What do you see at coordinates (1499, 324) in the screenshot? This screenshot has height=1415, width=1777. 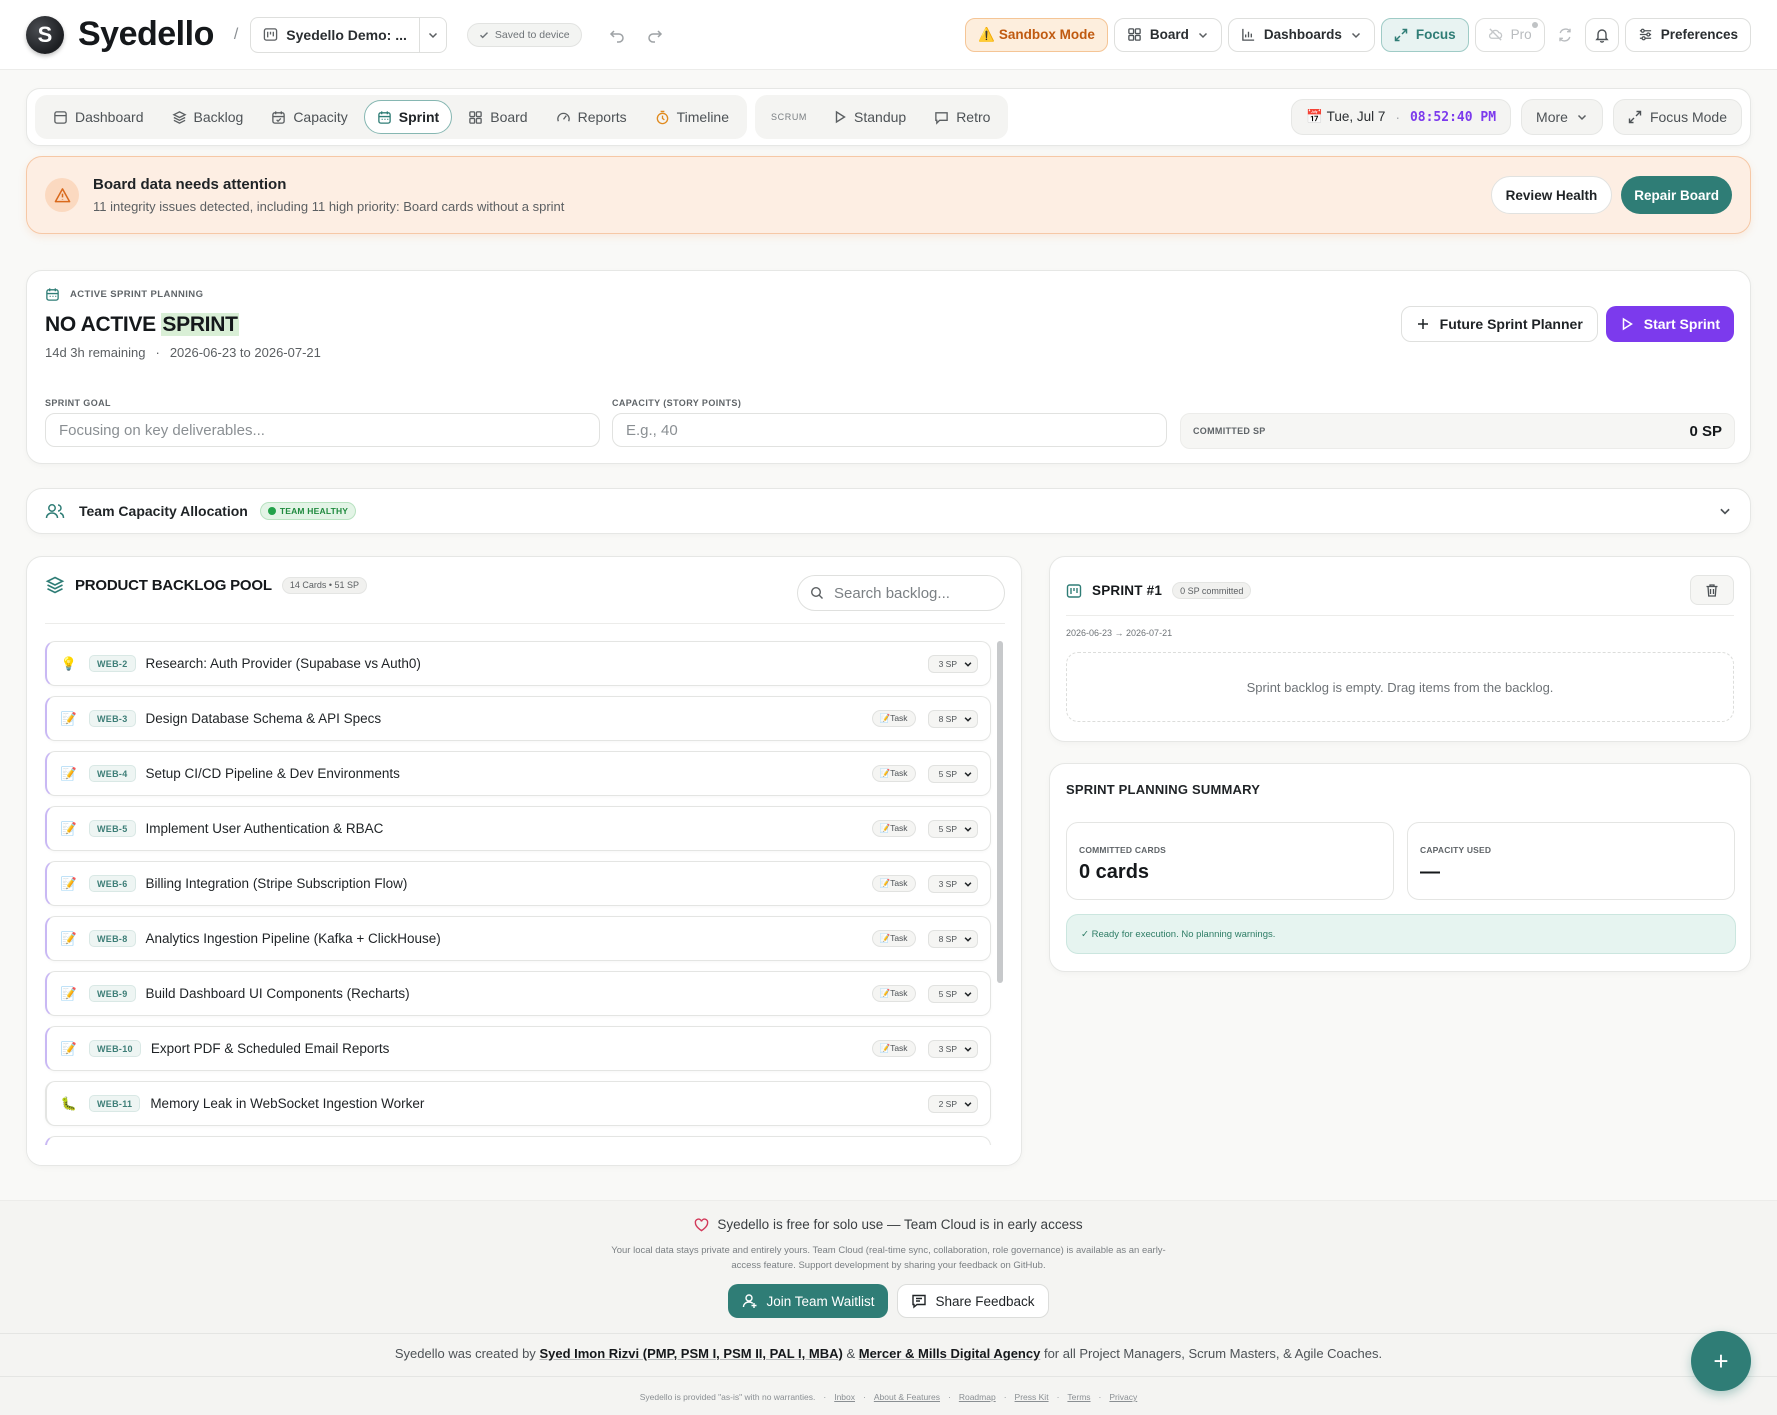 I see `future-sprint-planner-button: Future Sprint Planner` at bounding box center [1499, 324].